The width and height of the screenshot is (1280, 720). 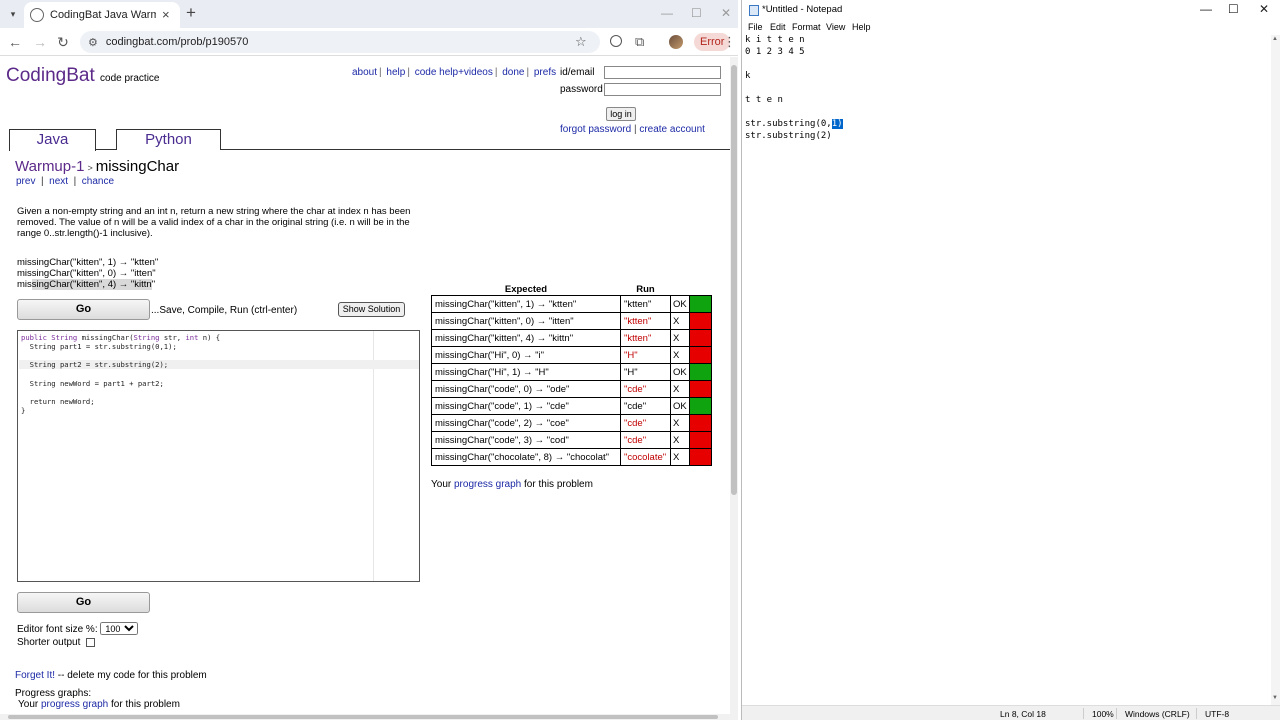 I want to click on expected-cell: missingChar("Hi", 0) → "i", so click(x=526, y=355).